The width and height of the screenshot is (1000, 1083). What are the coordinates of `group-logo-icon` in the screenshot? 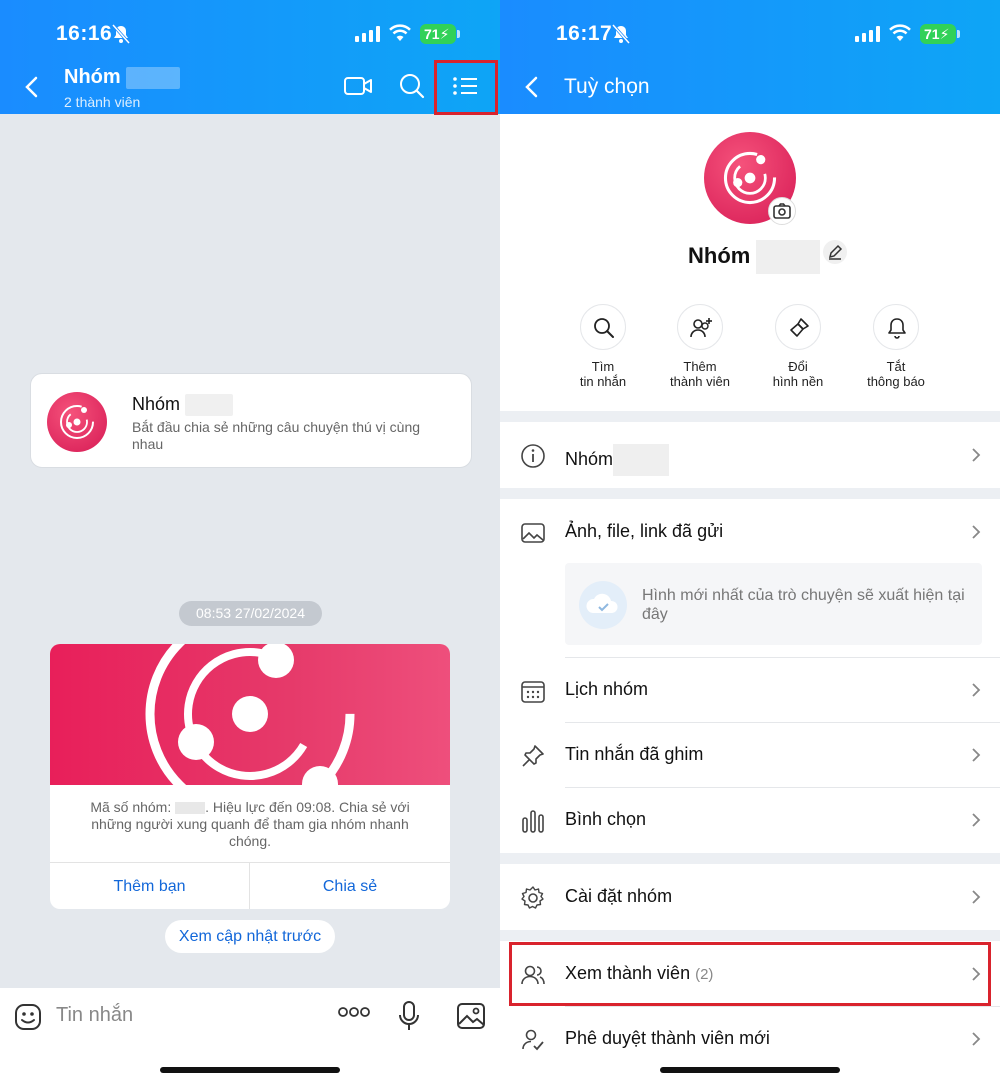 It's located at (77, 422).